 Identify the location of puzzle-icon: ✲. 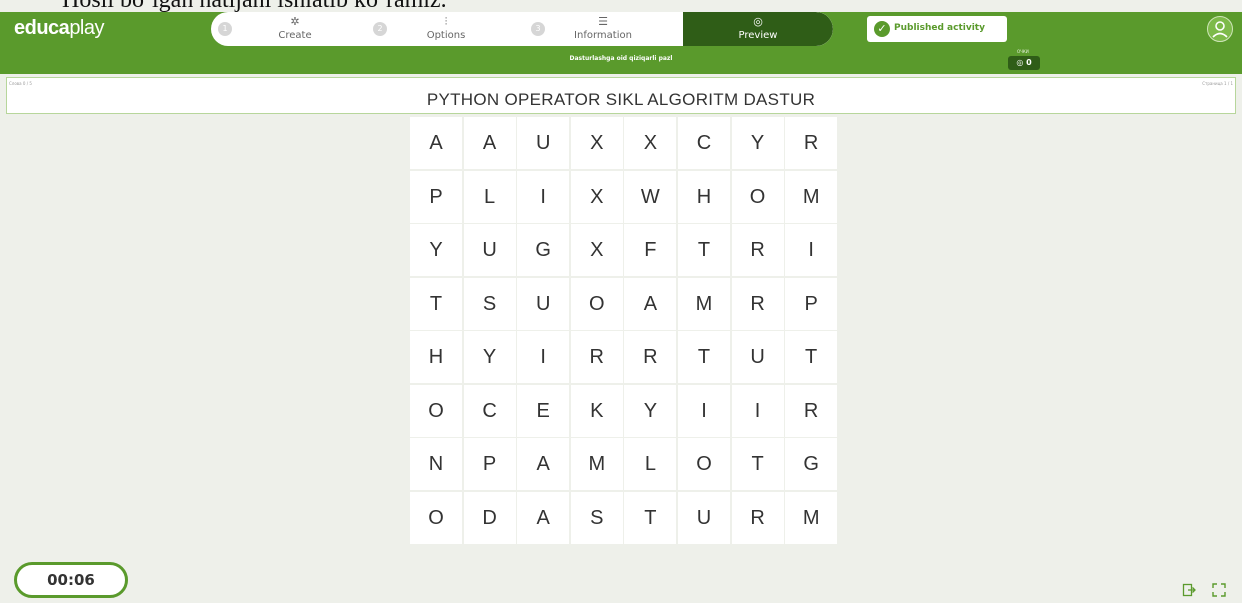
(295, 21).